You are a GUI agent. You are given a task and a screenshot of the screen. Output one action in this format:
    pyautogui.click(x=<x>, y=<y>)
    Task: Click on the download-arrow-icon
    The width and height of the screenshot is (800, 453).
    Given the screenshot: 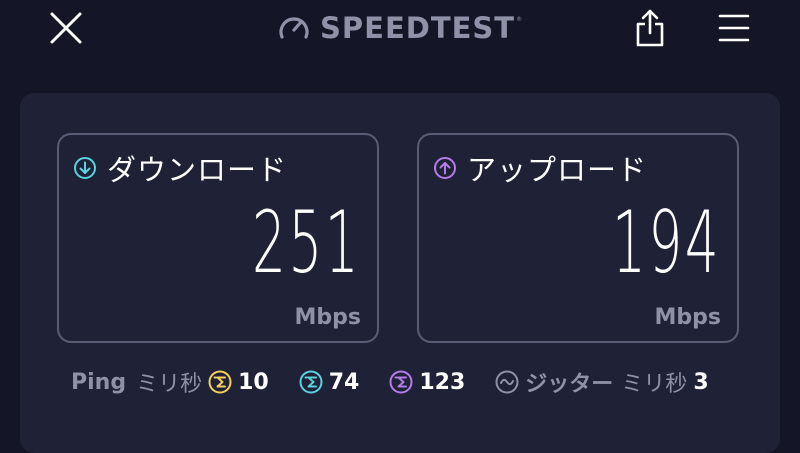 What is the action you would take?
    pyautogui.click(x=85, y=168)
    